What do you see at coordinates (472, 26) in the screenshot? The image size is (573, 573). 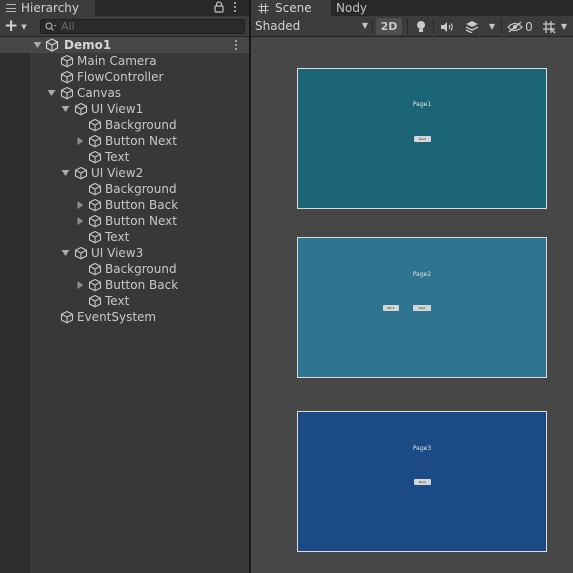 I see `effects-toggle` at bounding box center [472, 26].